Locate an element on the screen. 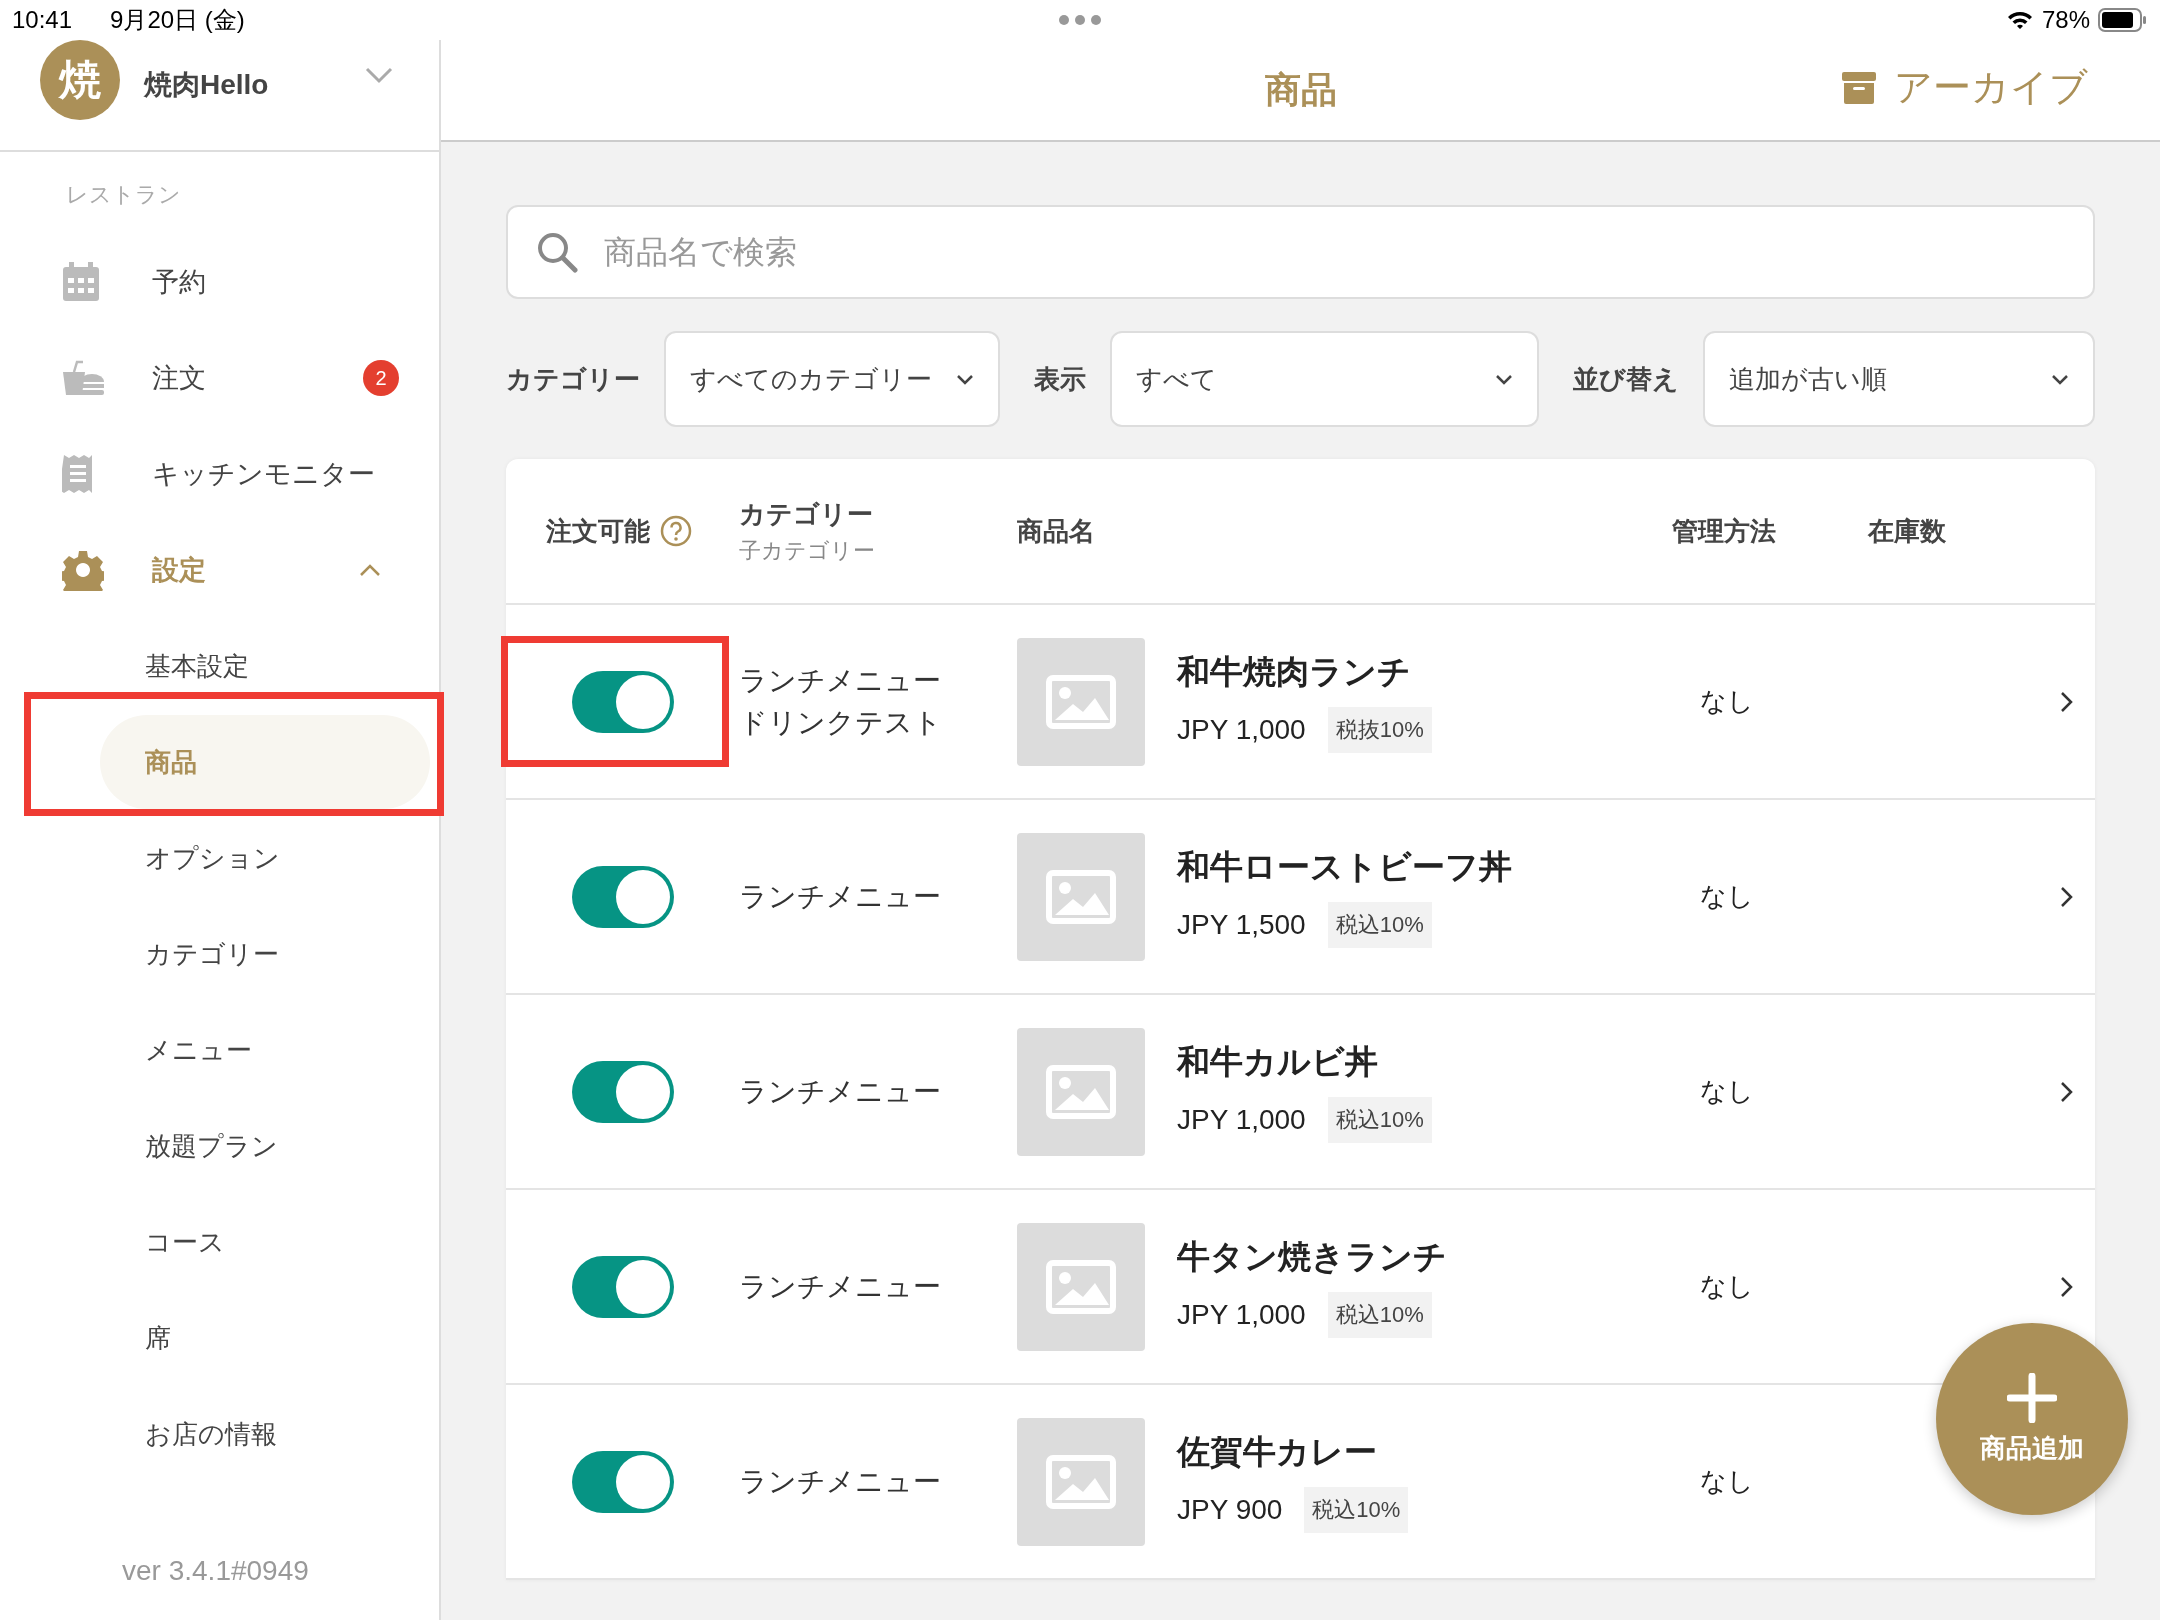 Image resolution: width=2160 pixels, height=1620 pixels. filter-label: 表示 is located at coordinates (1060, 379).